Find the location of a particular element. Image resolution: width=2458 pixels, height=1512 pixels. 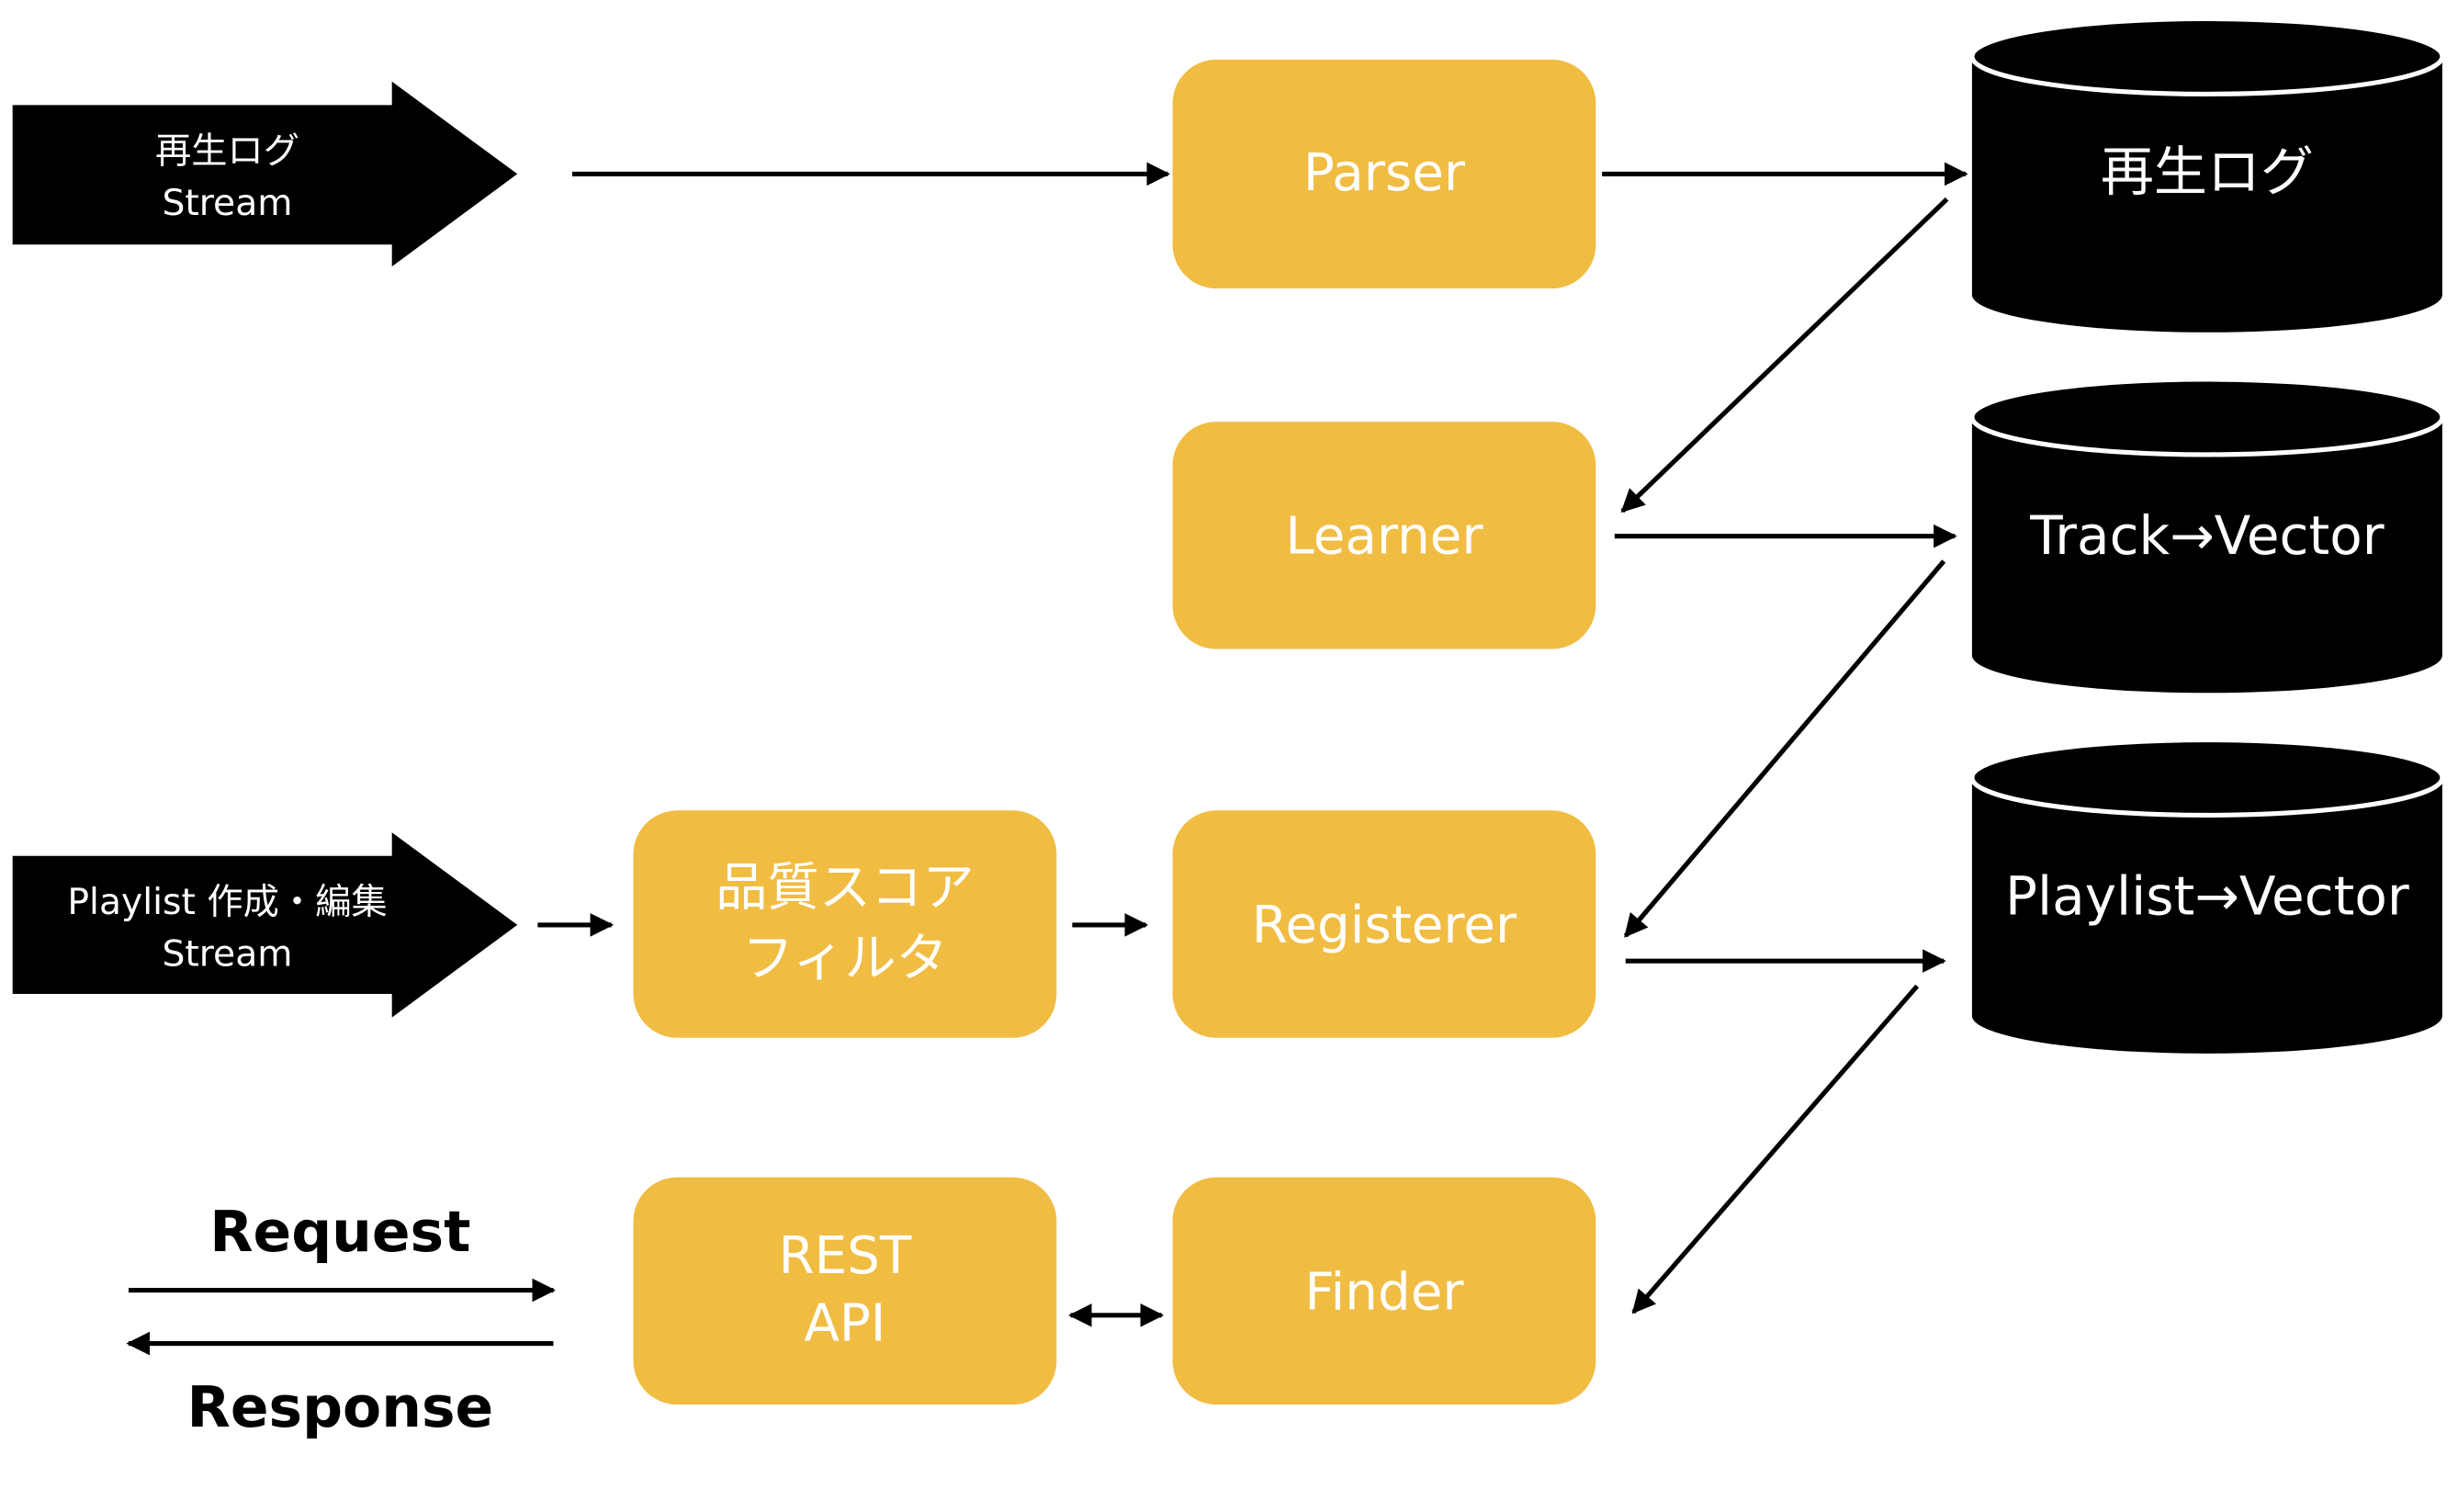

process-label: API is located at coordinates (844, 1323).